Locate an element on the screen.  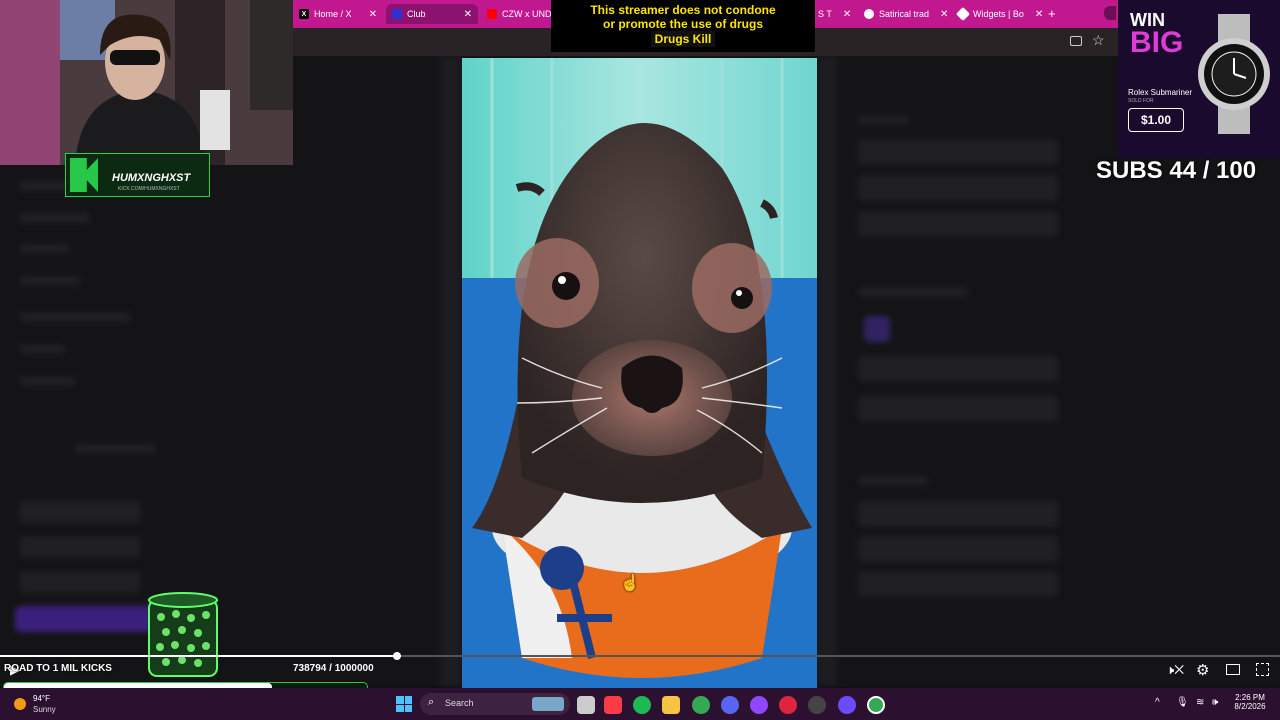
new-tab-button: + is located at coordinates (1052, 13).